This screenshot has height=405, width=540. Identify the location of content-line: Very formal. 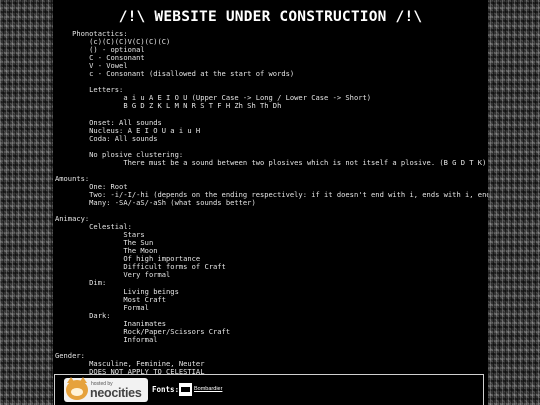
(113, 275).